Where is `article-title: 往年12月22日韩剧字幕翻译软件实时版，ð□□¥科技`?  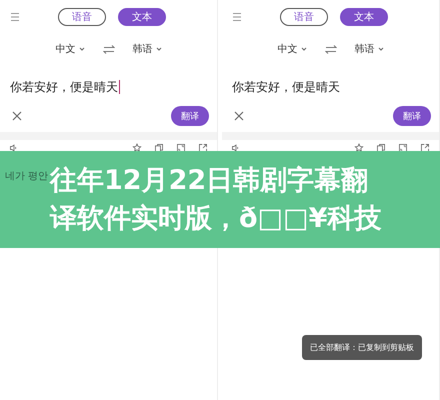 article-title: 往年12月22日韩剧字幕翻译软件实时版，ð□□¥科技 is located at coordinates (216, 200).